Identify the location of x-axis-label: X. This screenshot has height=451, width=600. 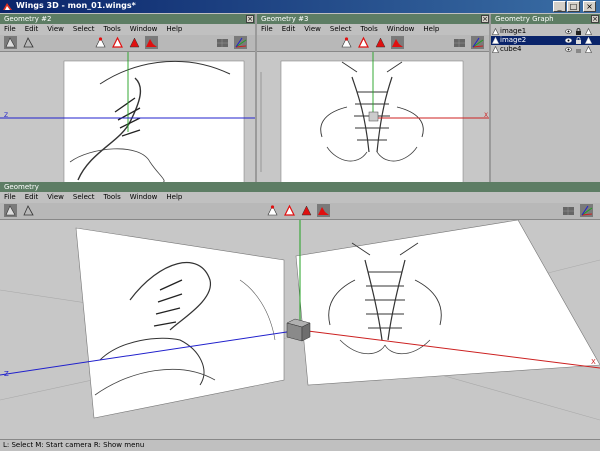
(593, 362).